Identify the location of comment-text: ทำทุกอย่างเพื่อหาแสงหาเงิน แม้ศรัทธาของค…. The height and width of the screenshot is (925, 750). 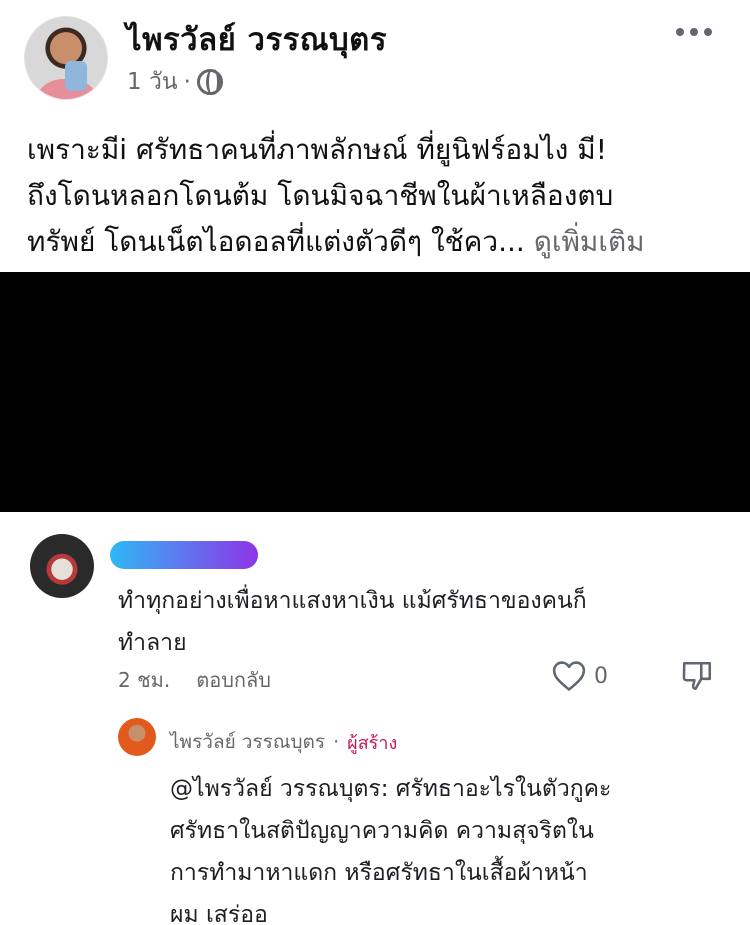
(398, 622).